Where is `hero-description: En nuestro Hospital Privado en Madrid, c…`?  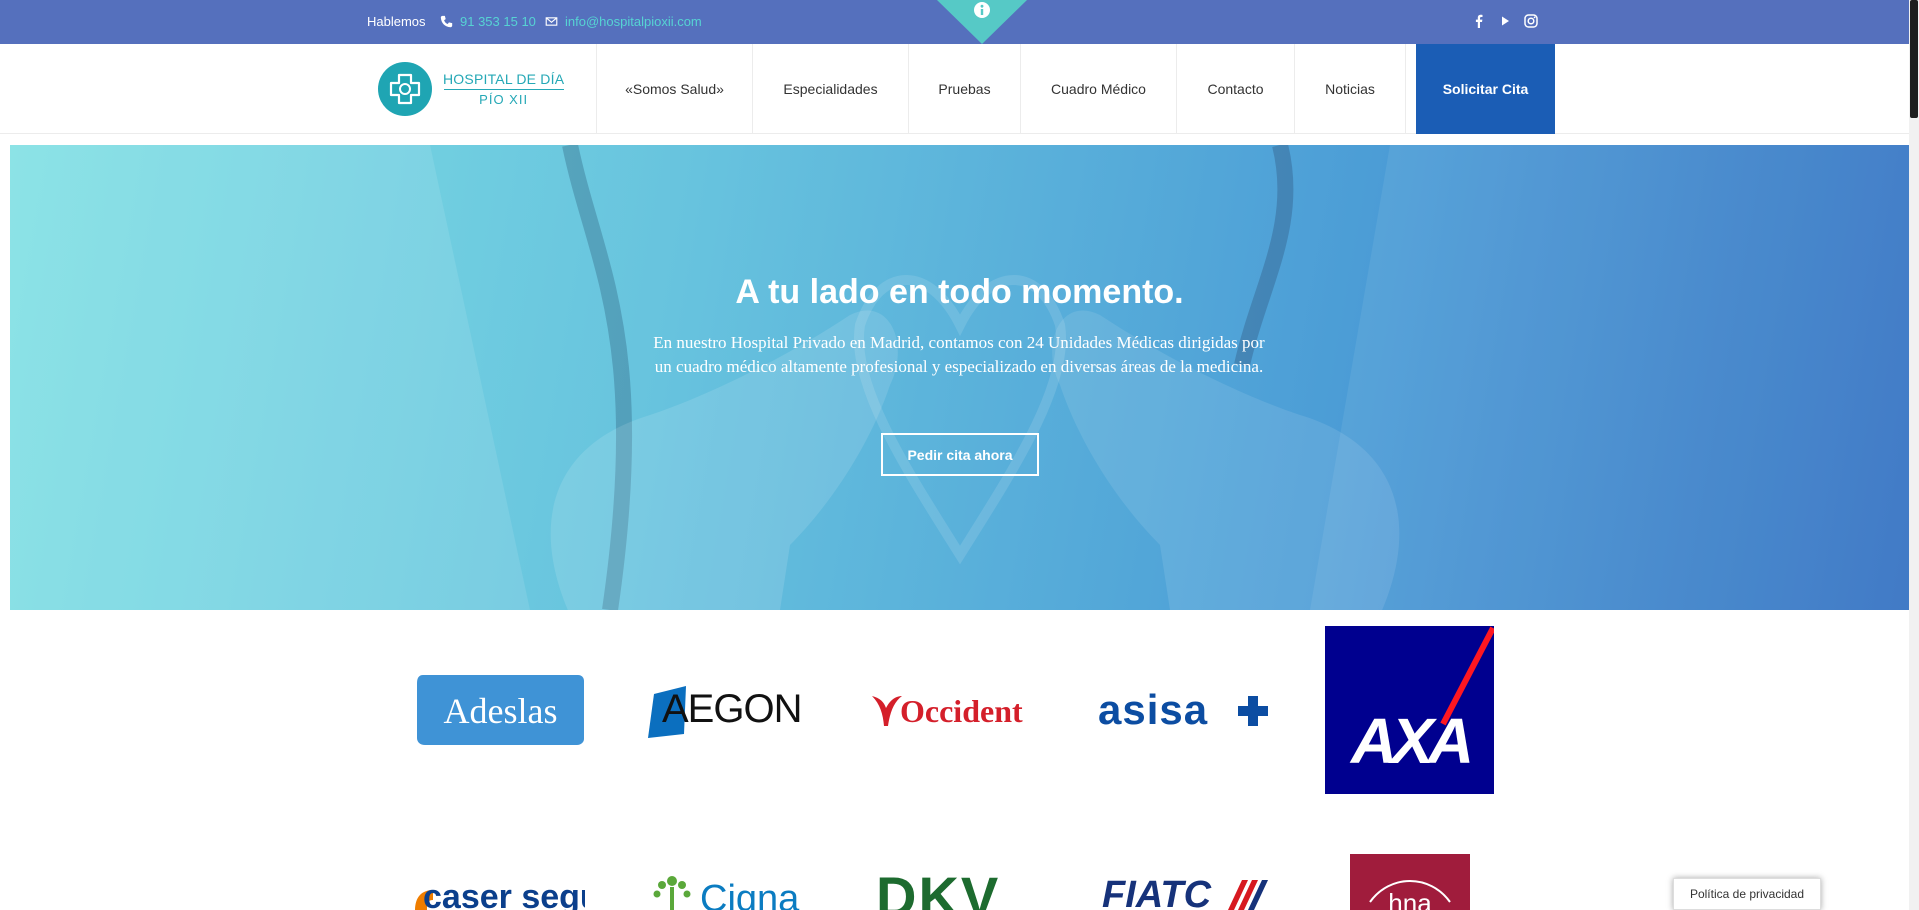
hero-description: En nuestro Hospital Privado en Madrid, c… is located at coordinates (959, 354).